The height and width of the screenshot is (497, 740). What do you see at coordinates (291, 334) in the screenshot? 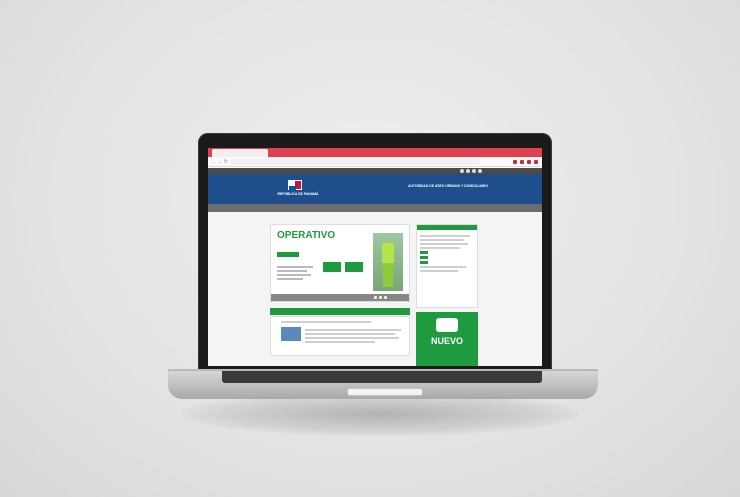
I see `news-thumbnail` at bounding box center [291, 334].